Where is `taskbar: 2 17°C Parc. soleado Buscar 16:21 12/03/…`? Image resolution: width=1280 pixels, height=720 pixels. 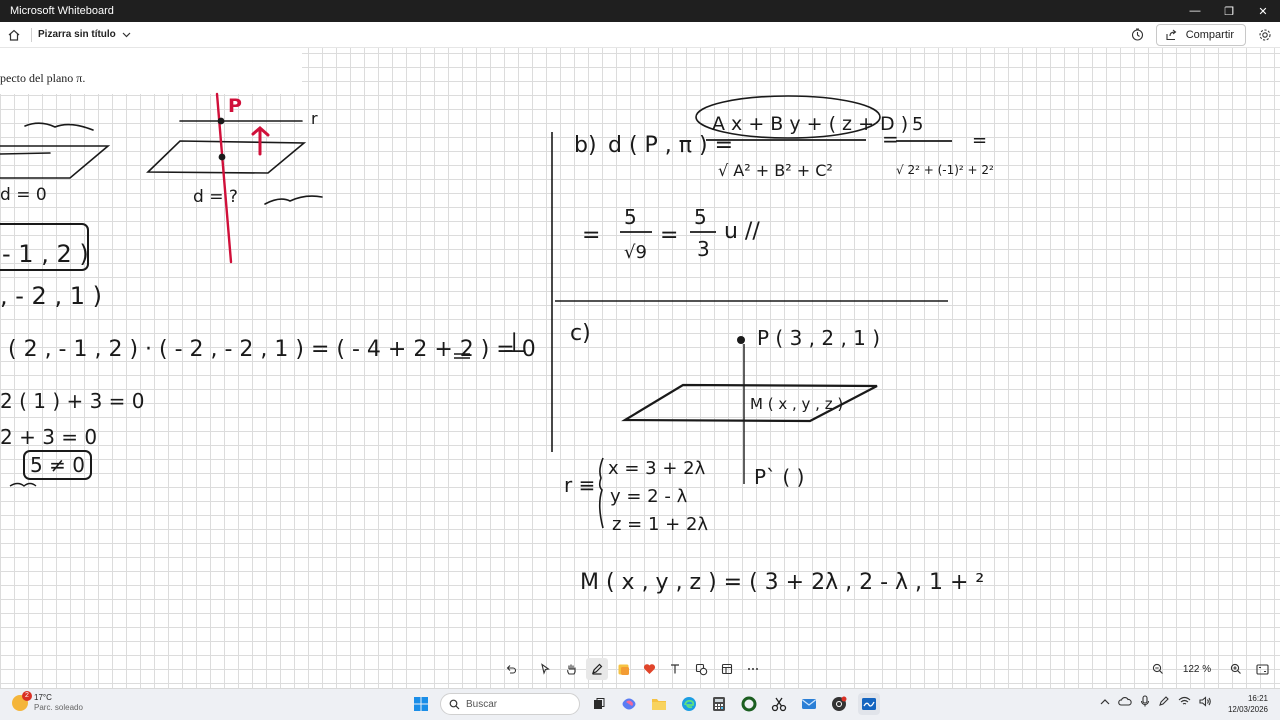 taskbar: 2 17°C Parc. soleado Buscar 16:21 12/03/… is located at coordinates (640, 704).